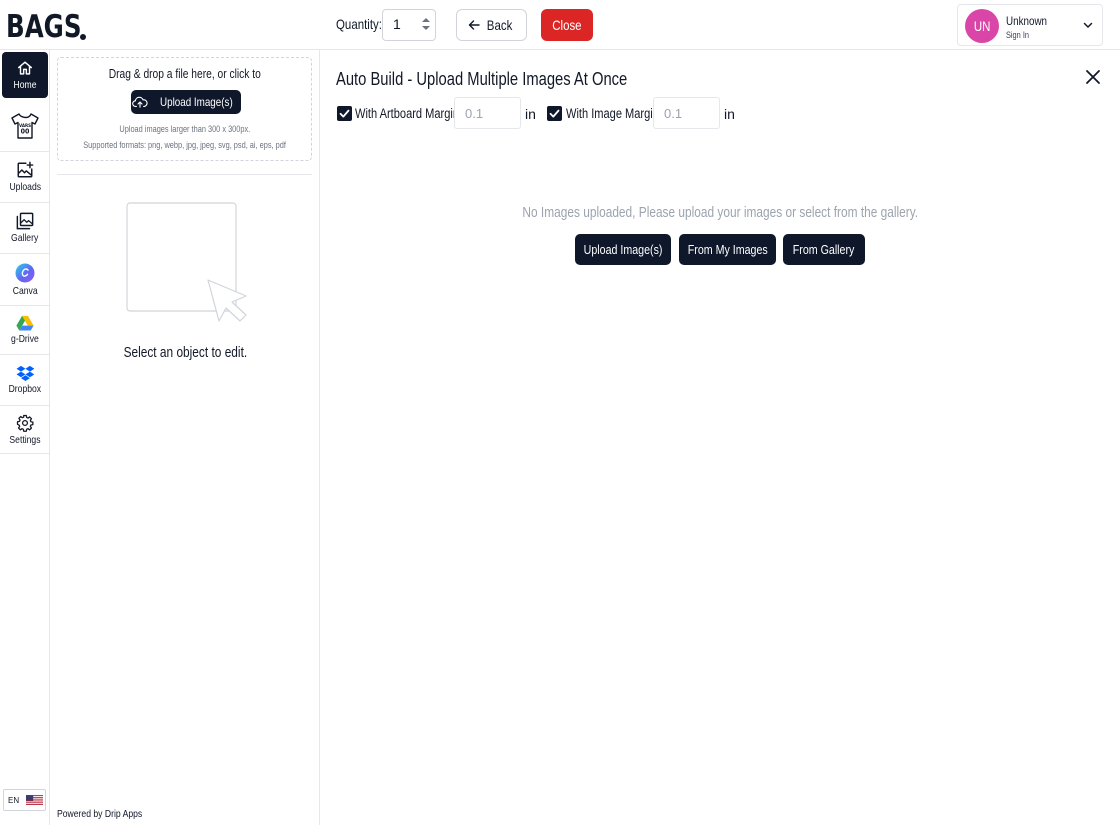  I want to click on sidebar-item-settings: Settings, so click(25, 430).